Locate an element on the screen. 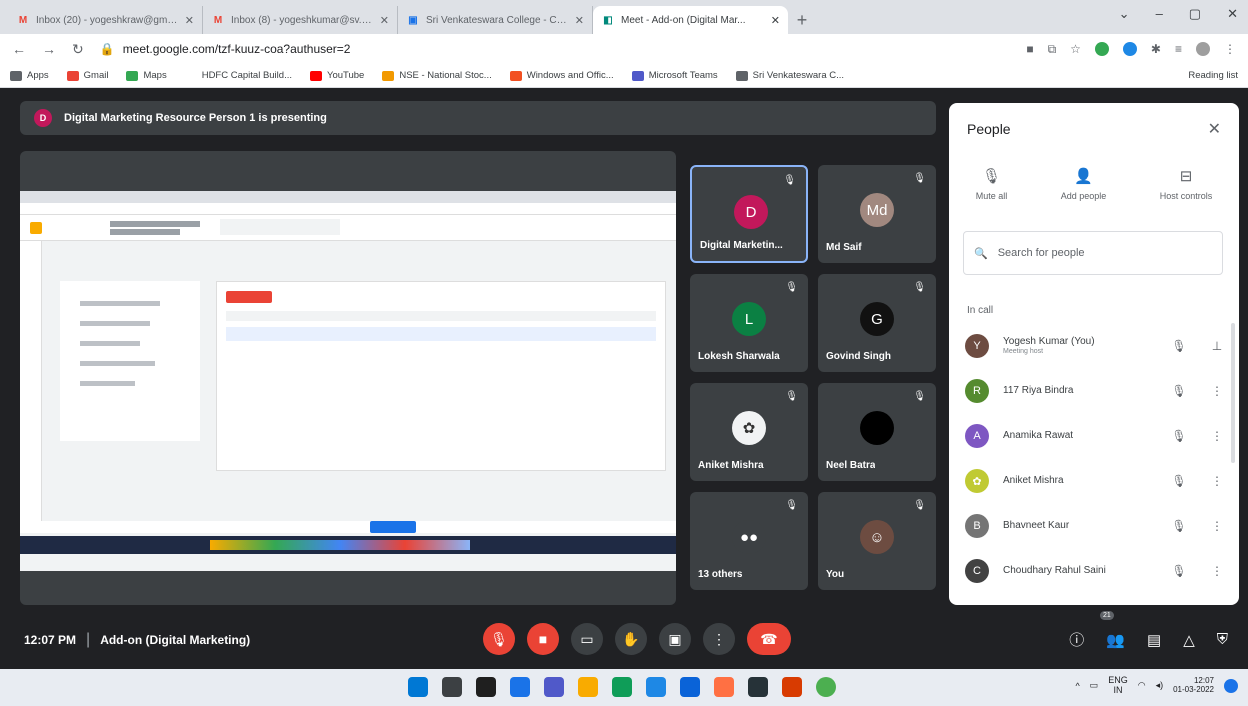 The width and height of the screenshot is (1248, 706). tab-search-icon: ⌄ is located at coordinates (1124, 14).